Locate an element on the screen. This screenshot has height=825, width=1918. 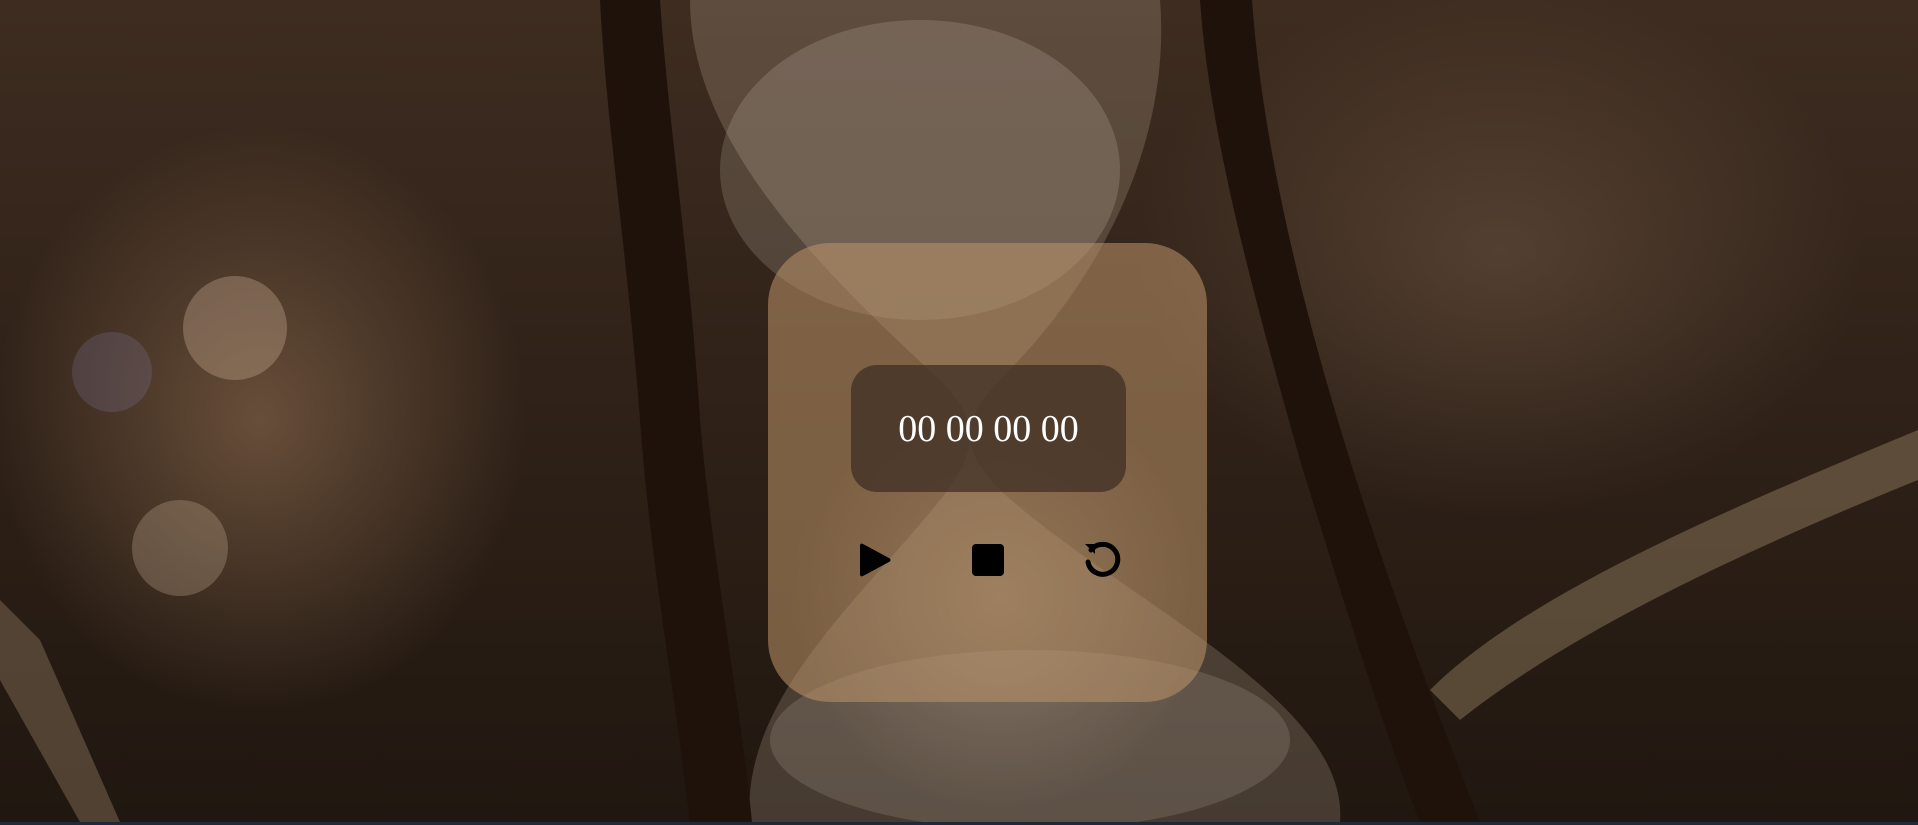
reset-icon is located at coordinates (1103, 559).